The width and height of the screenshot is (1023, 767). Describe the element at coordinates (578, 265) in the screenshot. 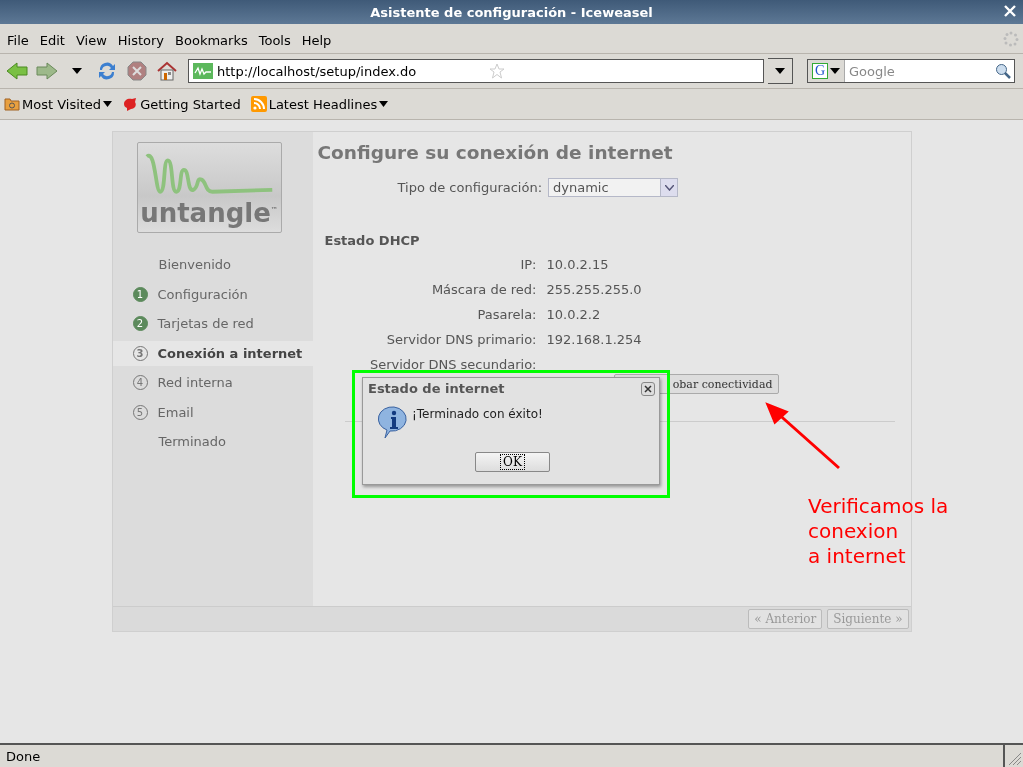

I see `field-value: 10.0.2.15` at that location.